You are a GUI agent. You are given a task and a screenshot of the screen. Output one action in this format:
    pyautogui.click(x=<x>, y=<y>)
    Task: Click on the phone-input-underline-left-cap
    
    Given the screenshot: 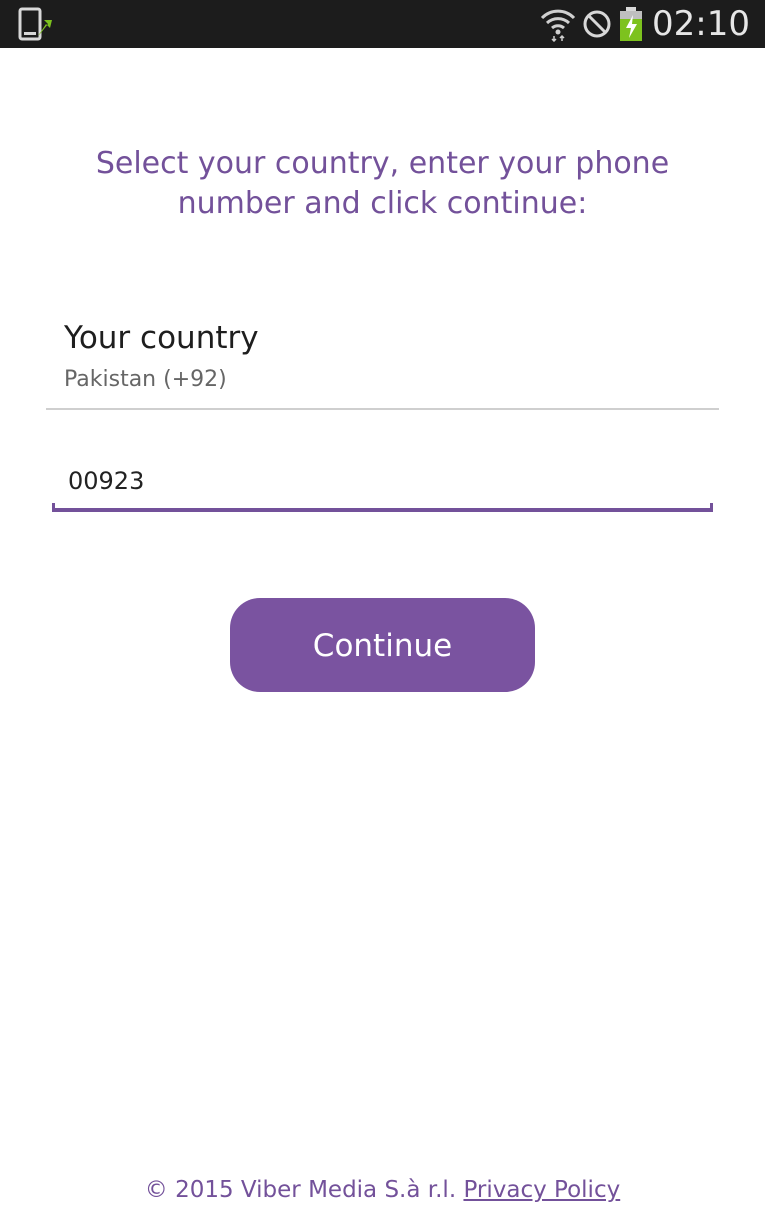 What is the action you would take?
    pyautogui.click(x=53, y=507)
    